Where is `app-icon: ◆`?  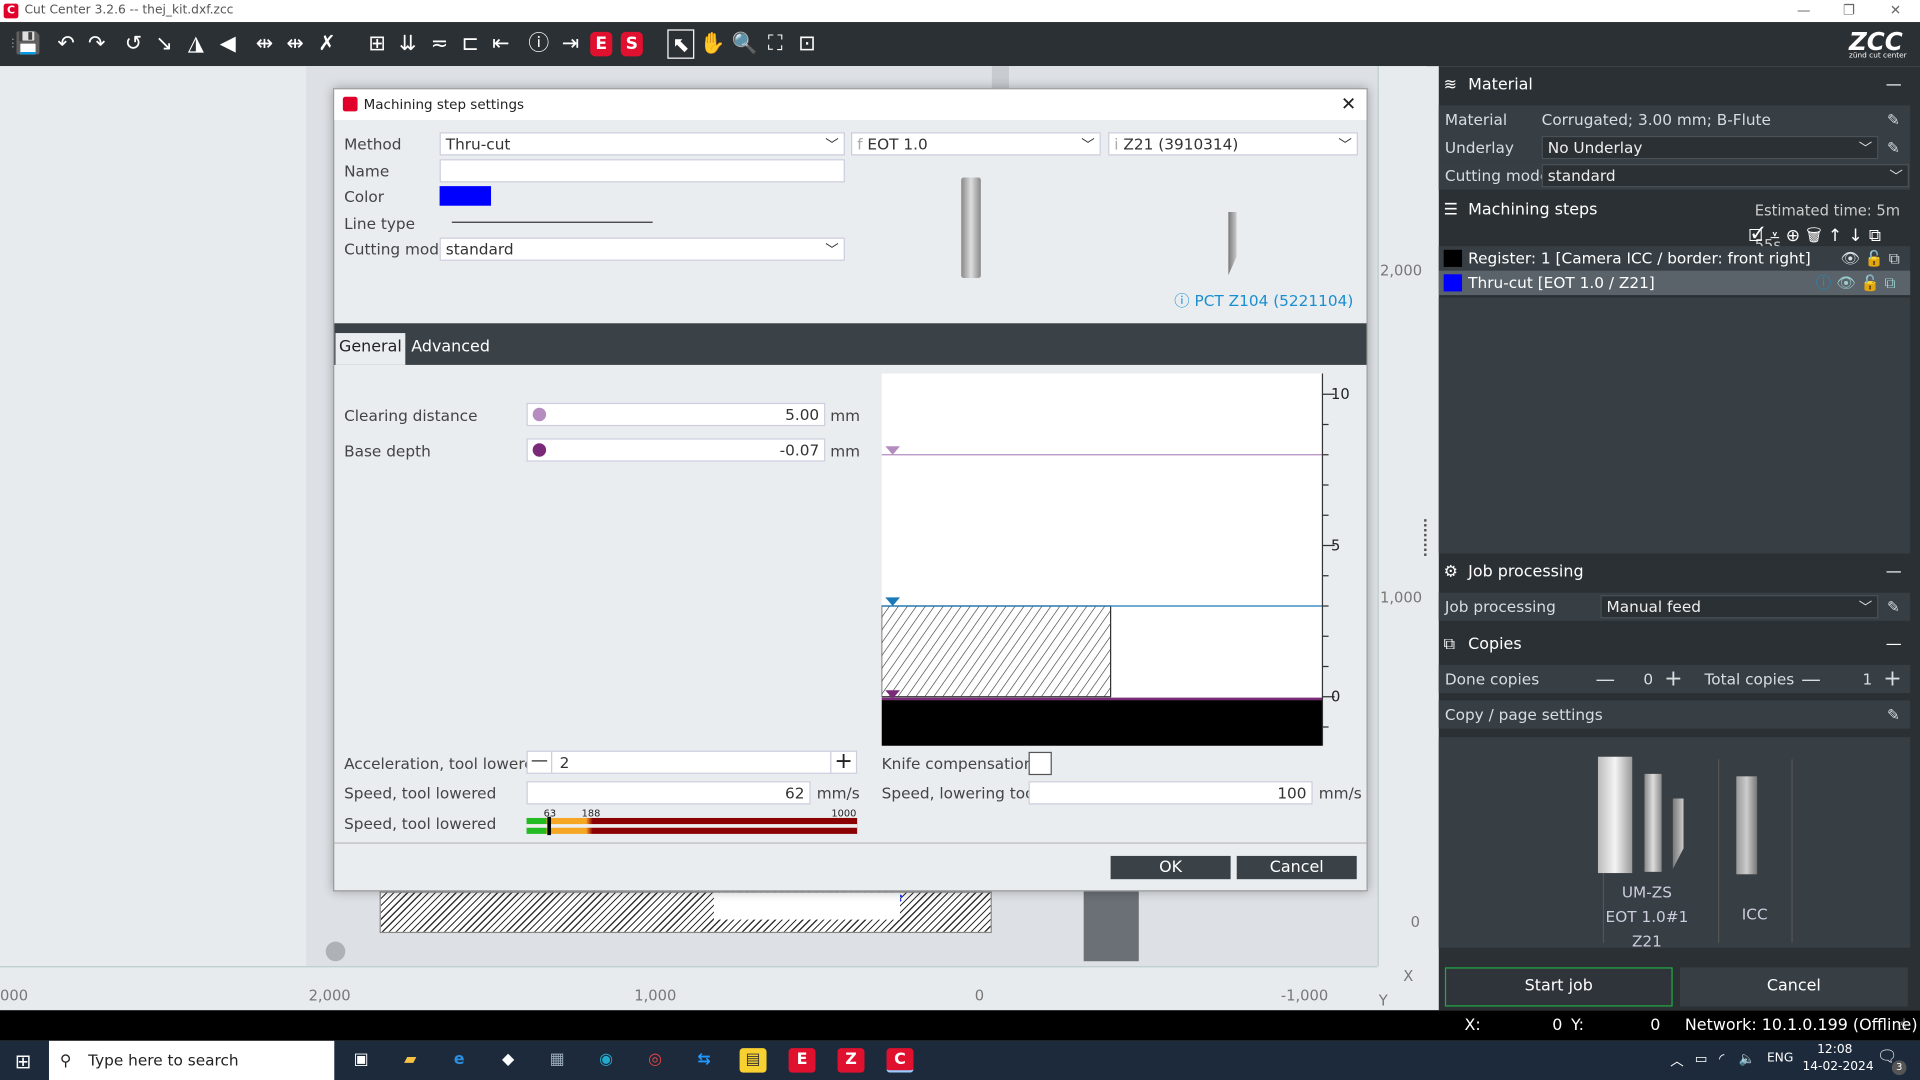 app-icon: ◆ is located at coordinates (508, 1060).